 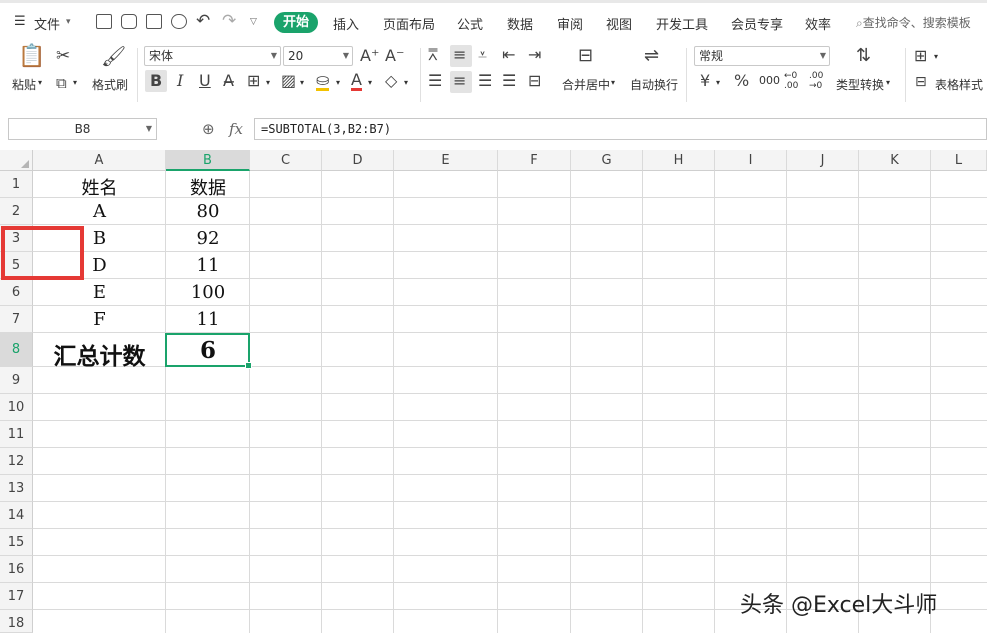 What do you see at coordinates (16, 461) in the screenshot?
I see `row-header-12: 12` at bounding box center [16, 461].